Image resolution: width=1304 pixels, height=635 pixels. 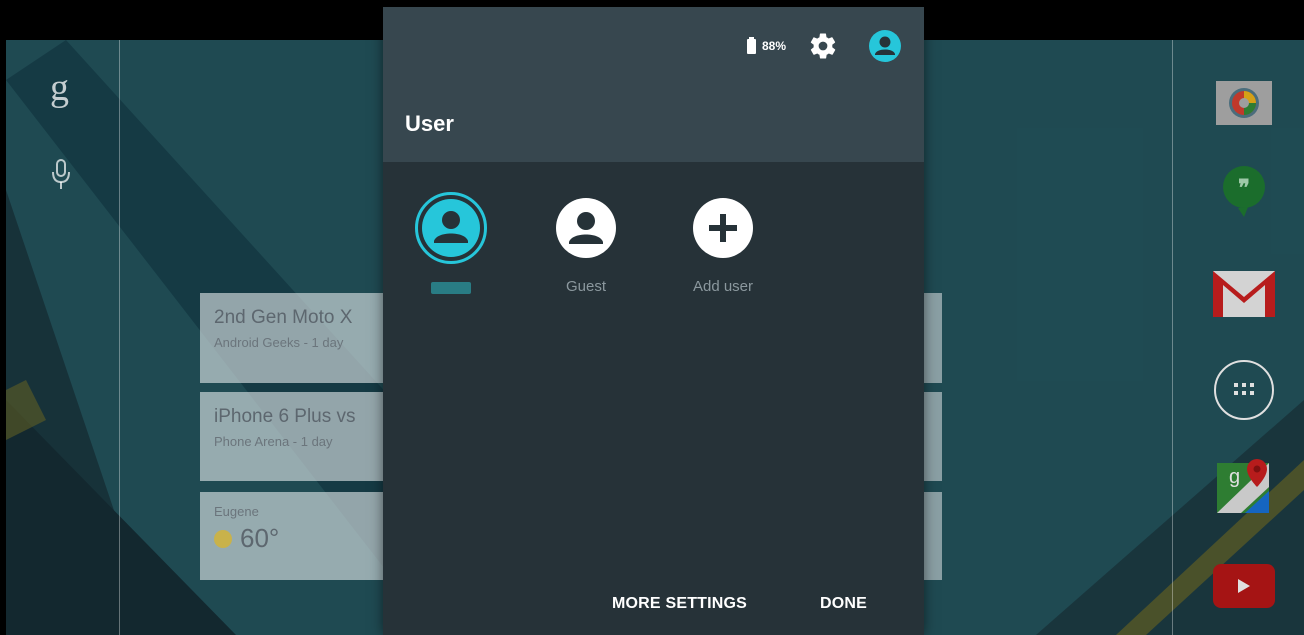 I want to click on battery-indicator: 88%, so click(x=766, y=45).